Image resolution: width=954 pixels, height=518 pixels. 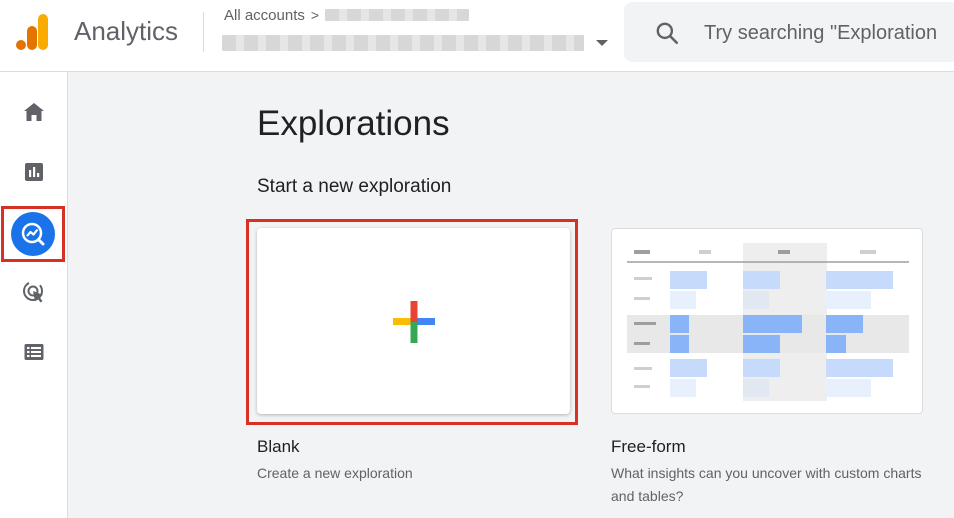 I want to click on explore-active-indicator, so click(x=33, y=234).